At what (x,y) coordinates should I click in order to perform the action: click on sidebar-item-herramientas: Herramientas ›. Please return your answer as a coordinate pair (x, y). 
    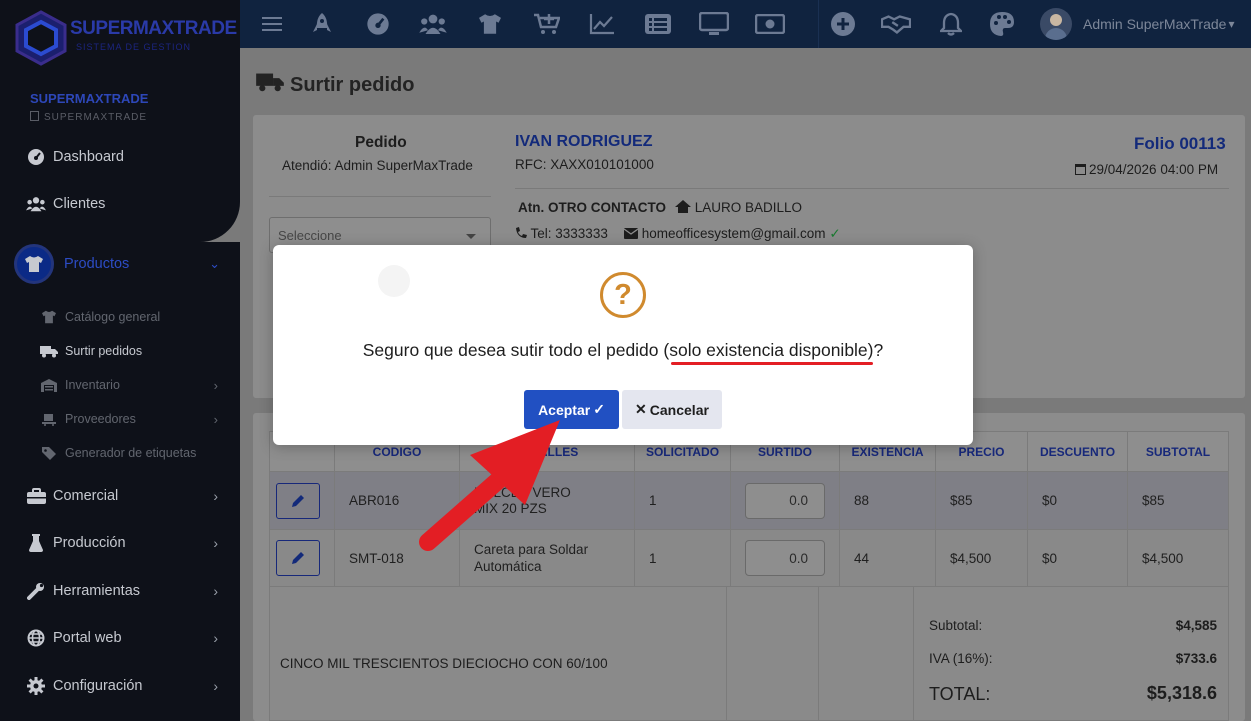
    Looking at the image, I should click on (120, 591).